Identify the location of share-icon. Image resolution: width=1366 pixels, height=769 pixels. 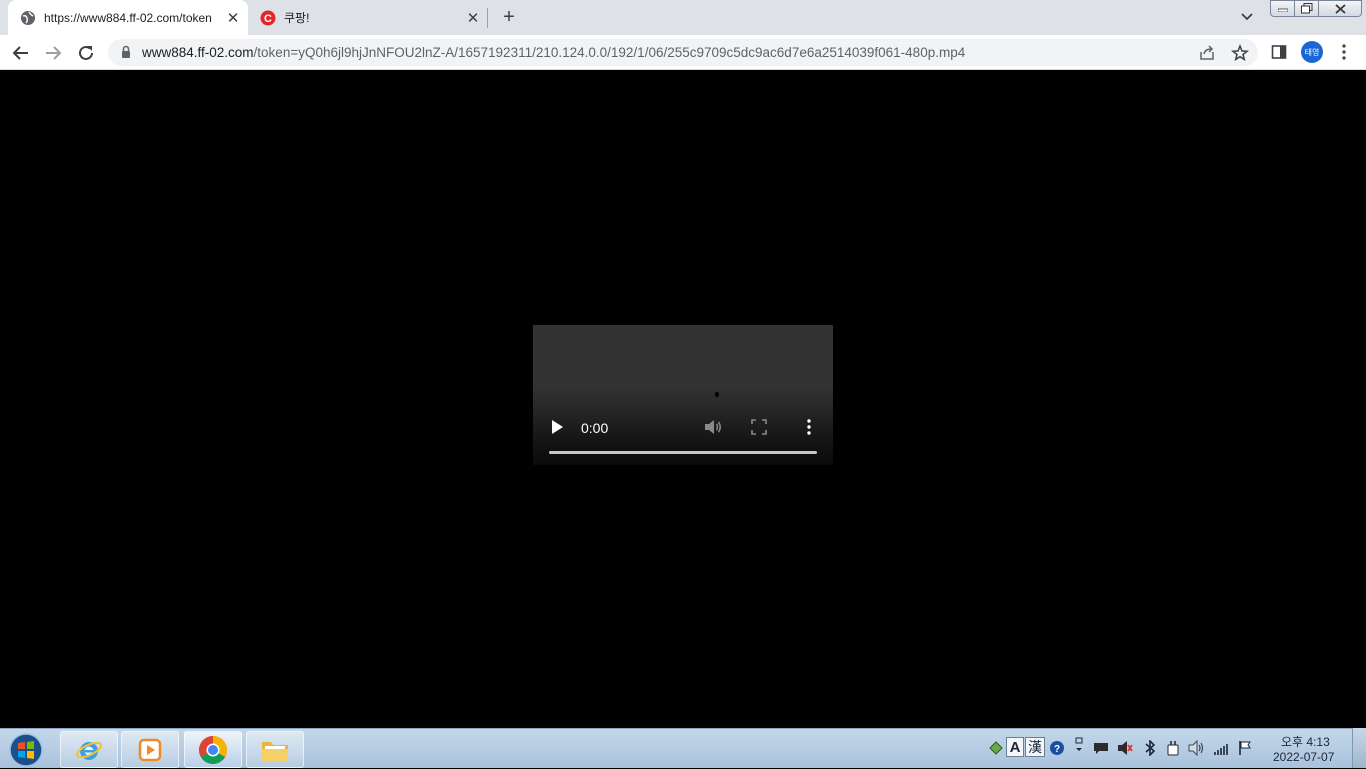
(1207, 53).